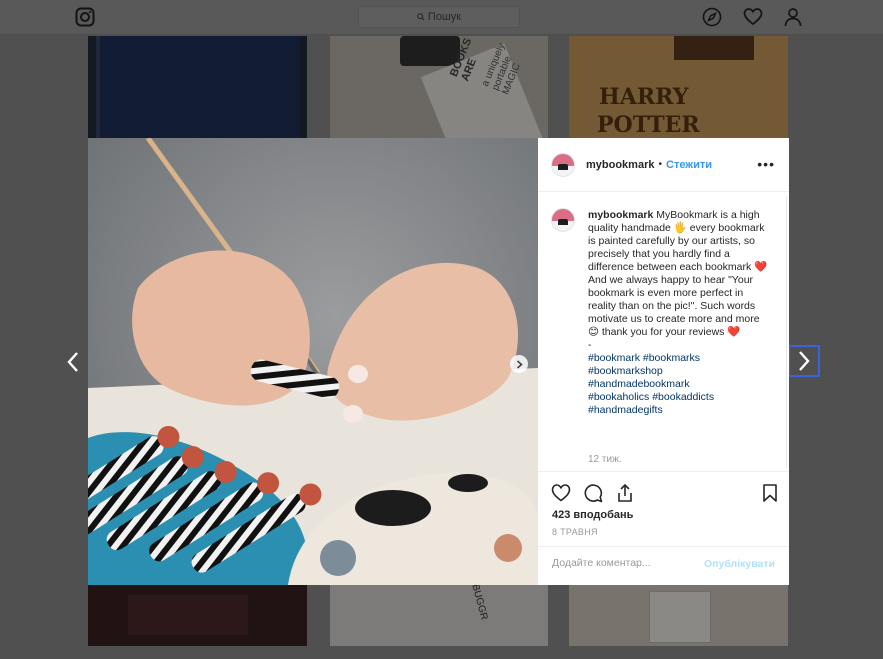 Image resolution: width=883 pixels, height=659 pixels. I want to click on likes-count: 423 вподобань, so click(592, 515).